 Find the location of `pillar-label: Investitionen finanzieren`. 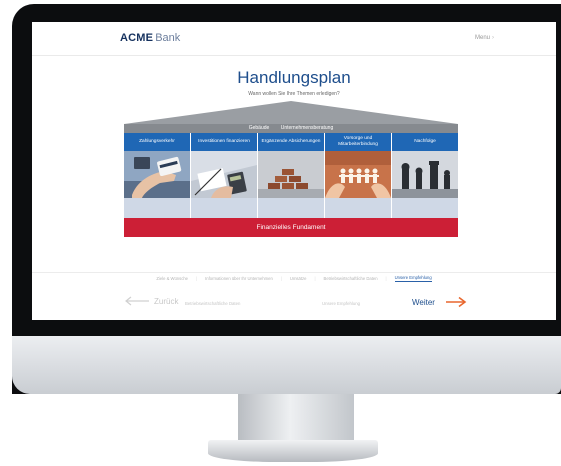

pillar-label: Investitionen finanzieren is located at coordinates (224, 142).